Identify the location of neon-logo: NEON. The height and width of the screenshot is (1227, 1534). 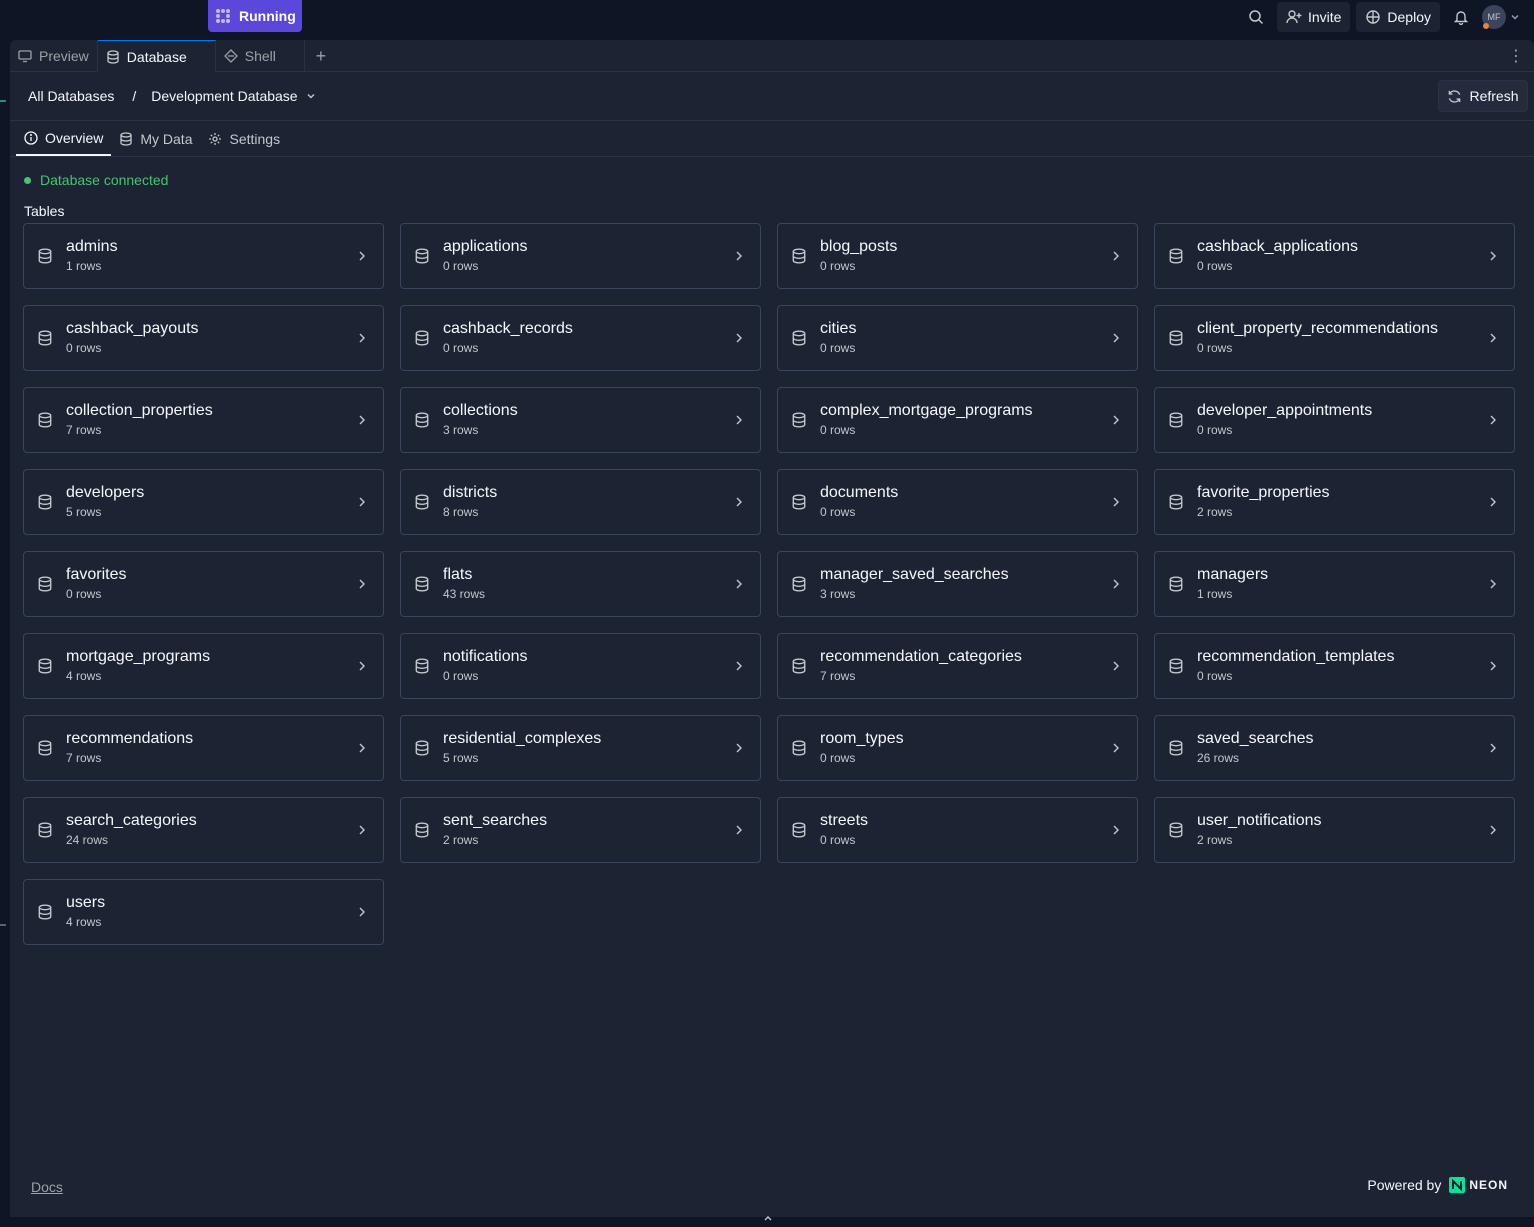
(1478, 1185).